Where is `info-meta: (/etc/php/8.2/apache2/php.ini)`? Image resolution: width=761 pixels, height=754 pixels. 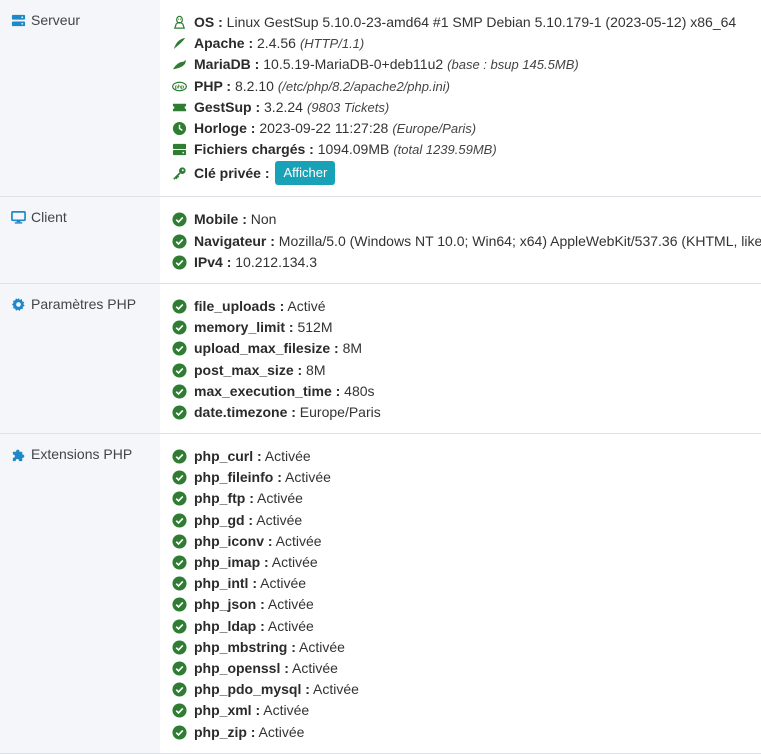 info-meta: (/etc/php/8.2/apache2/php.ini) is located at coordinates (363, 86).